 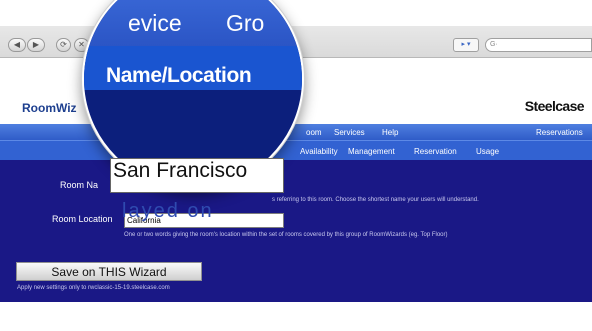 I want to click on submenu-usage: Usage, so click(x=487, y=151).